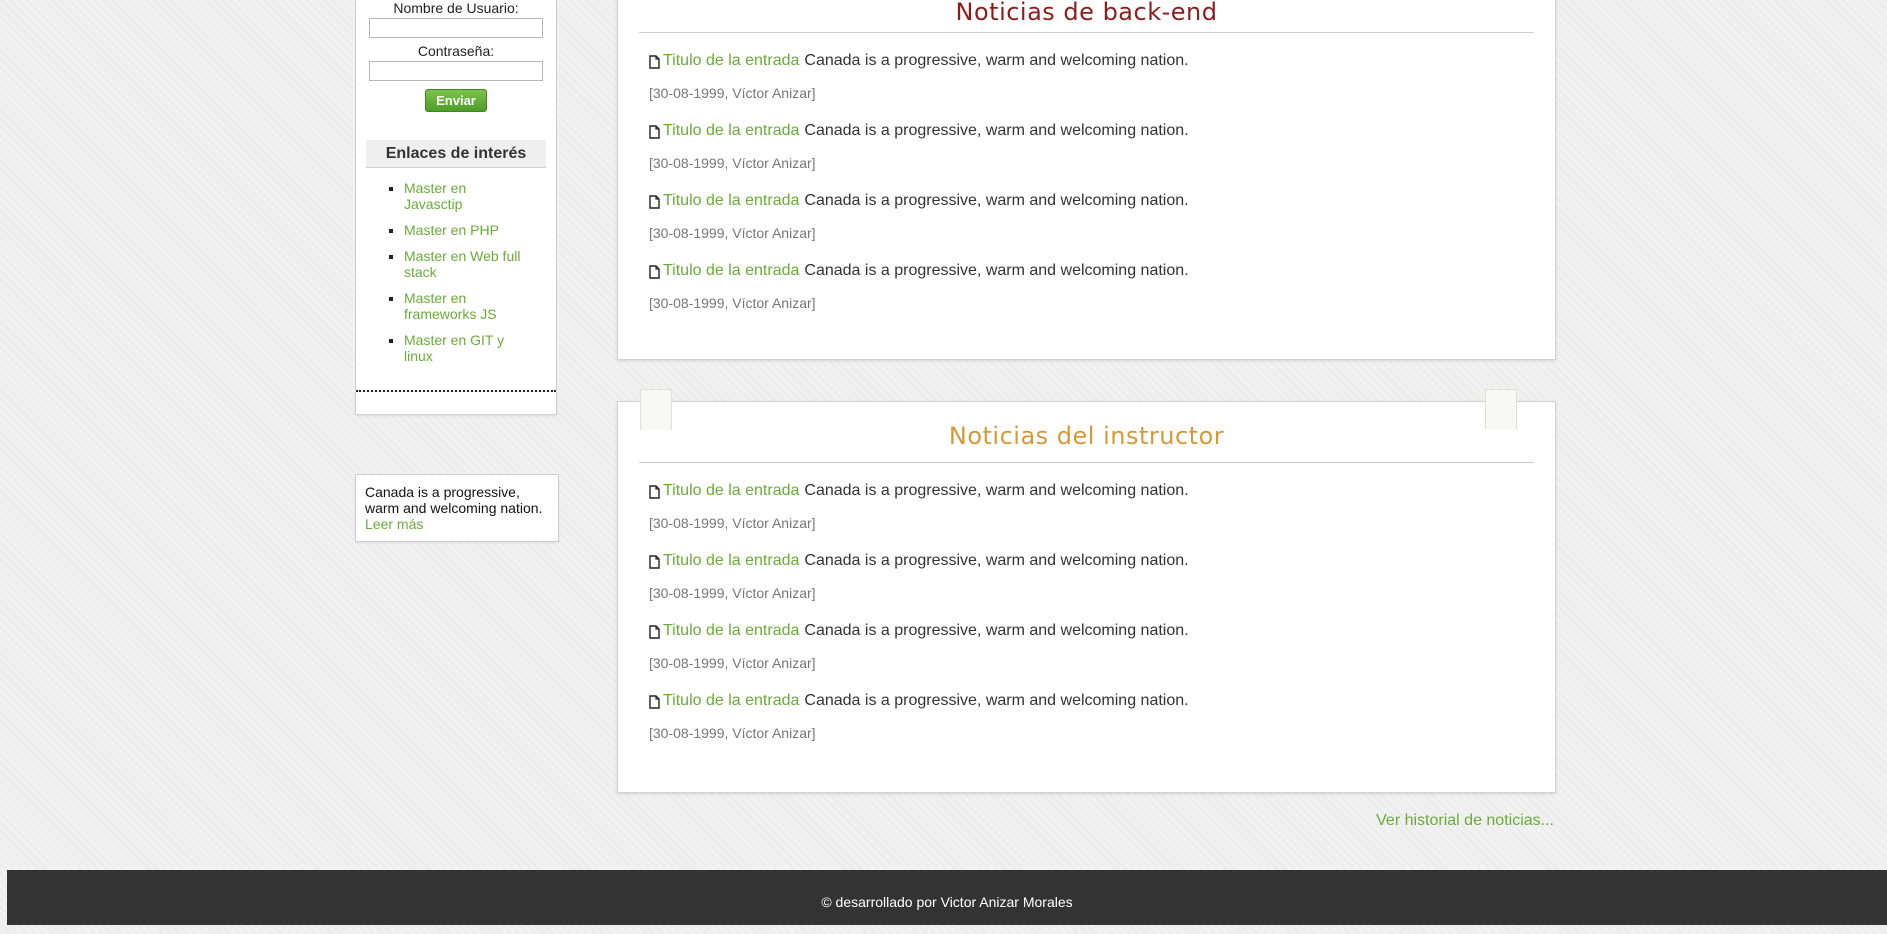  I want to click on link-master-fullstack: Master en Web full stack, so click(462, 264).